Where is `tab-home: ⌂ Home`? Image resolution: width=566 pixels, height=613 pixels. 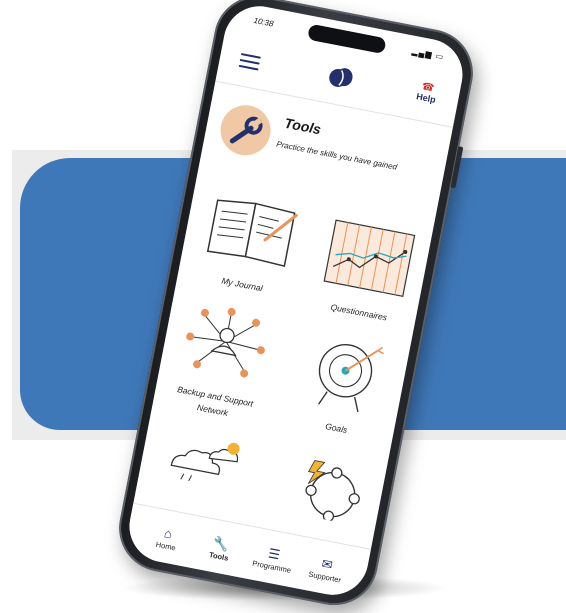
tab-home: ⌂ Home is located at coordinates (167, 538).